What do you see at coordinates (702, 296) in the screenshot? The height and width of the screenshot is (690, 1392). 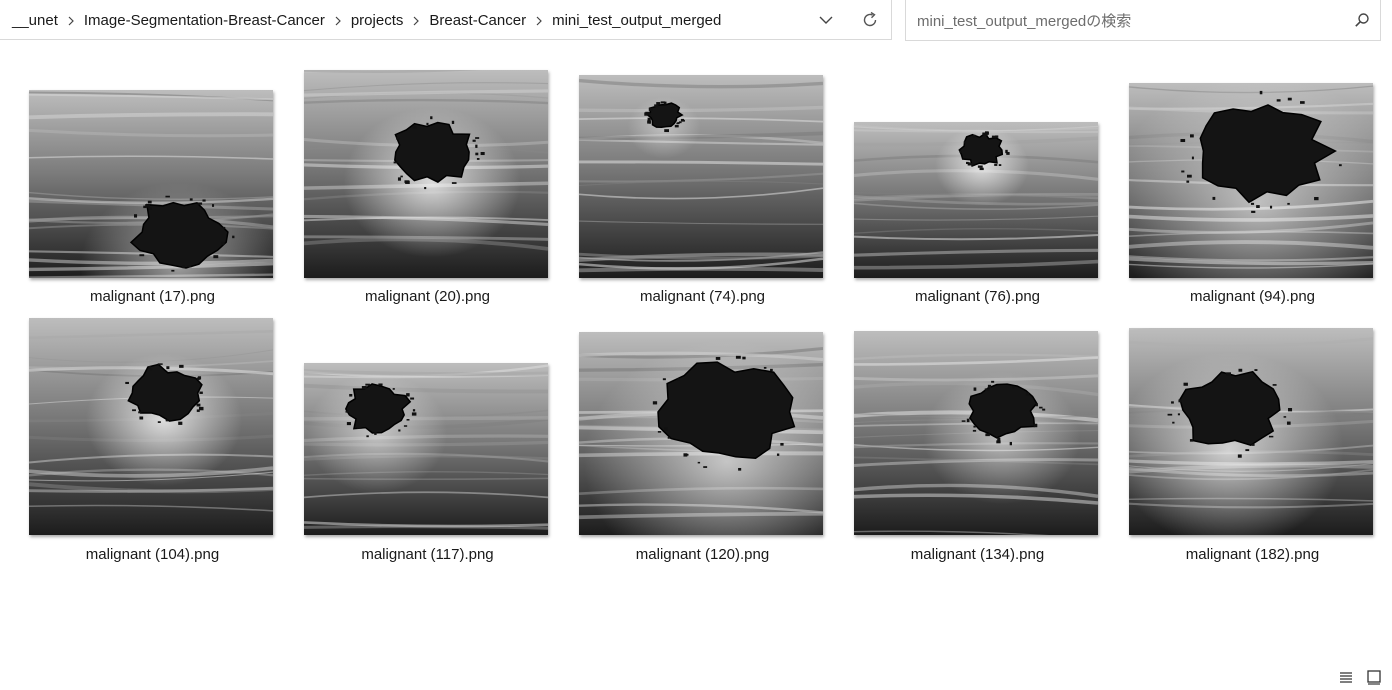 I see `file-name-label: malignant (74).png` at bounding box center [702, 296].